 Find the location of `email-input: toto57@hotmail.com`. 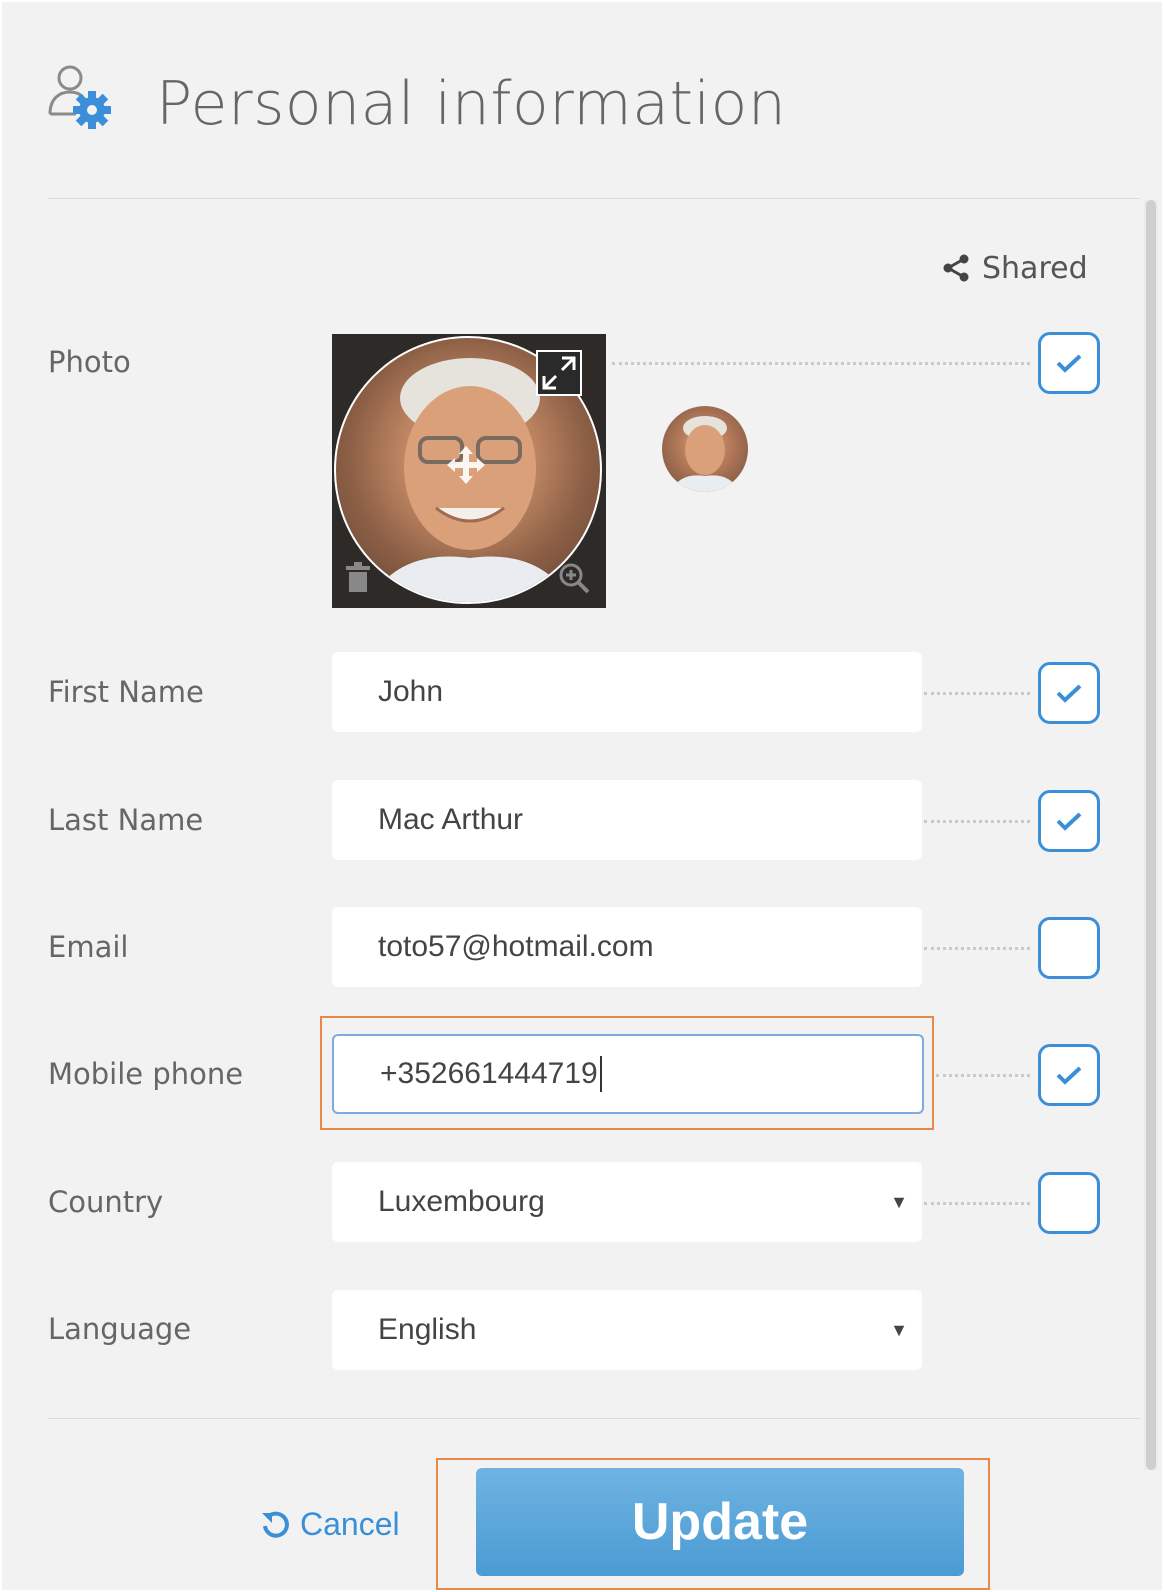

email-input: toto57@hotmail.com is located at coordinates (627, 947).